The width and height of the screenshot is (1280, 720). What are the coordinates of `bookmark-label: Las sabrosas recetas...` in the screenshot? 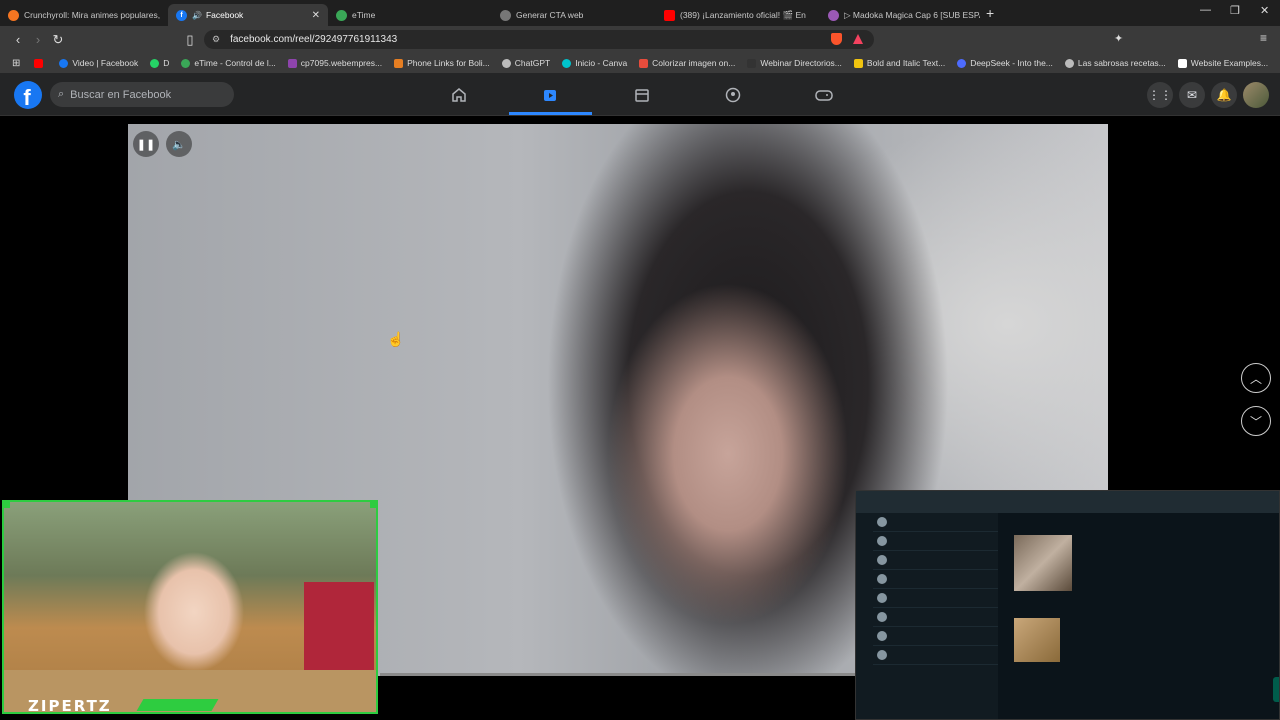 It's located at (1121, 63).